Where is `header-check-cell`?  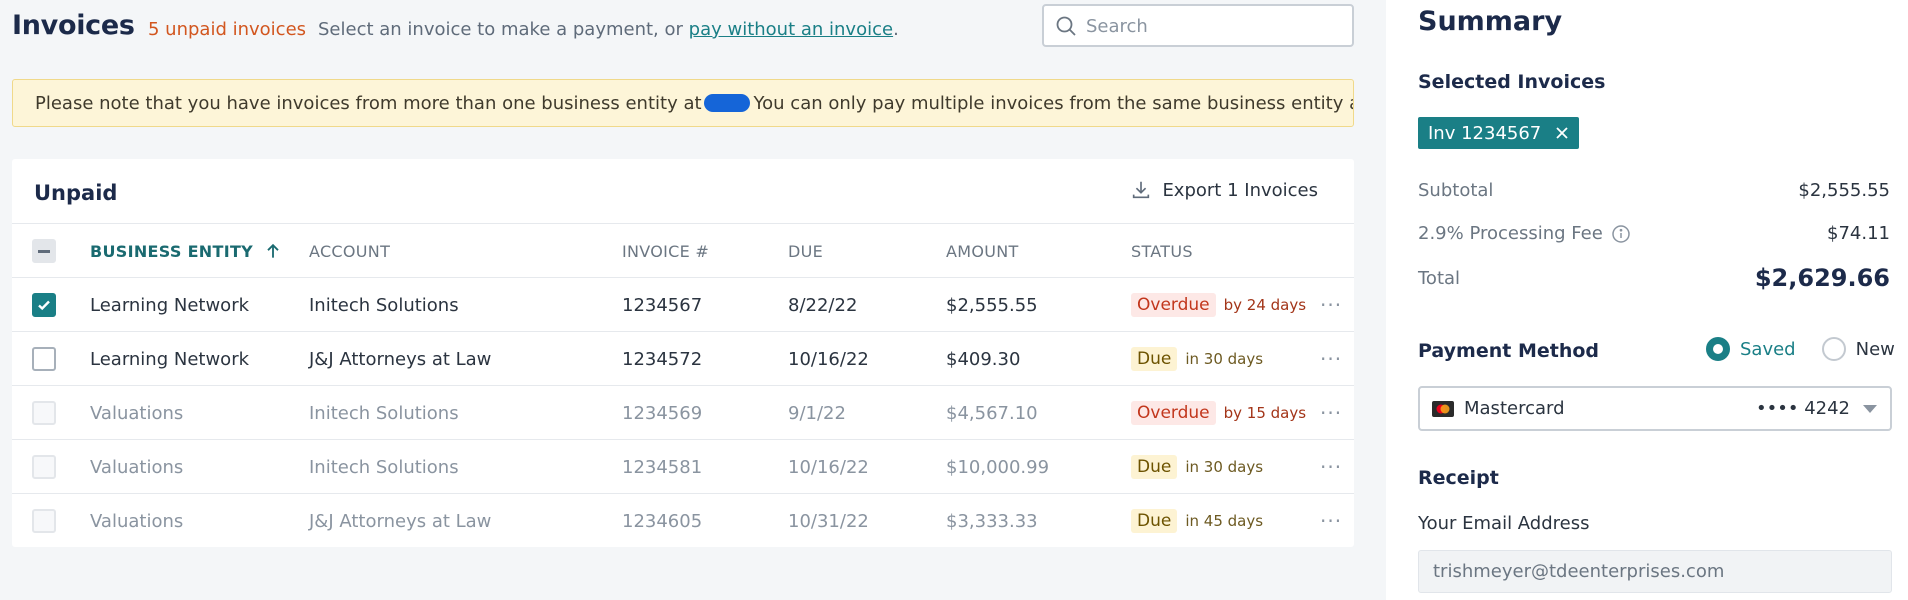 header-check-cell is located at coordinates (44, 251).